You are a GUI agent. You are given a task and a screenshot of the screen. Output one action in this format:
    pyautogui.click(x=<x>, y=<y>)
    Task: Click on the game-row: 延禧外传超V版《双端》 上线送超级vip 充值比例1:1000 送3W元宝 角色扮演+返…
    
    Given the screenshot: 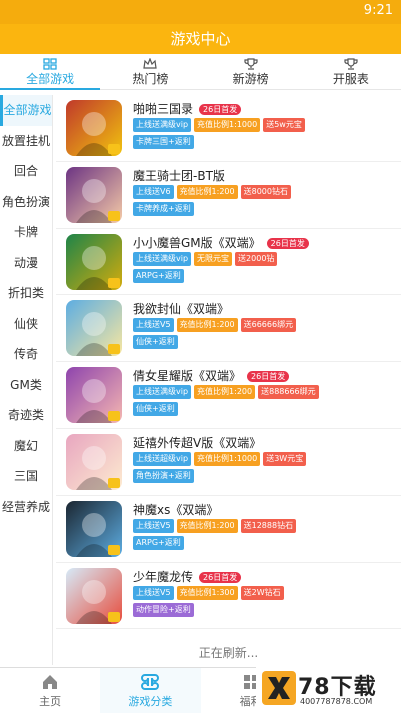 What is the action you would take?
    pyautogui.click(x=228, y=462)
    